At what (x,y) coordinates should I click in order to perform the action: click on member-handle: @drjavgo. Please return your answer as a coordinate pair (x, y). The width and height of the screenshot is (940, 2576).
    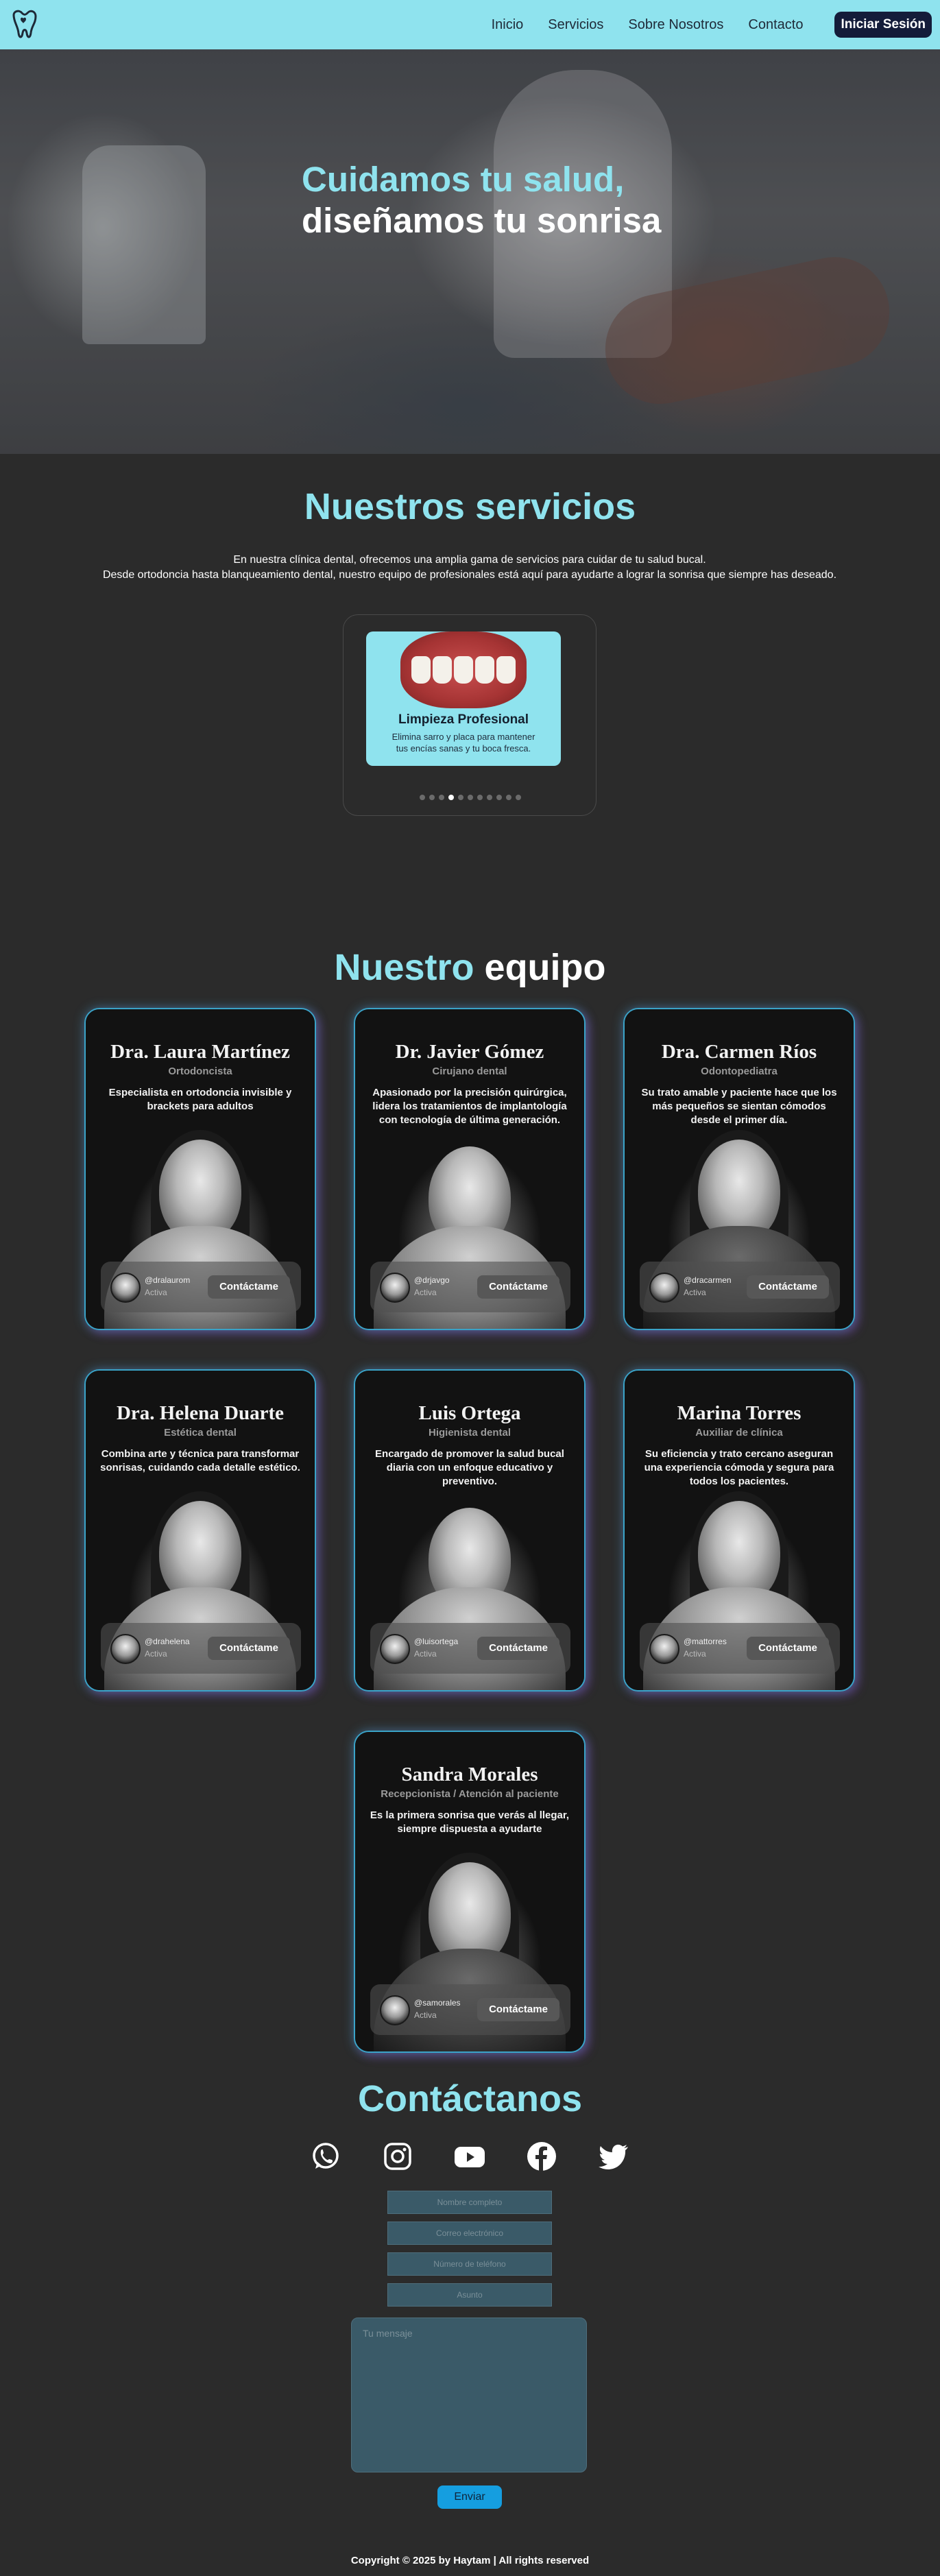
    Looking at the image, I should click on (432, 1280).